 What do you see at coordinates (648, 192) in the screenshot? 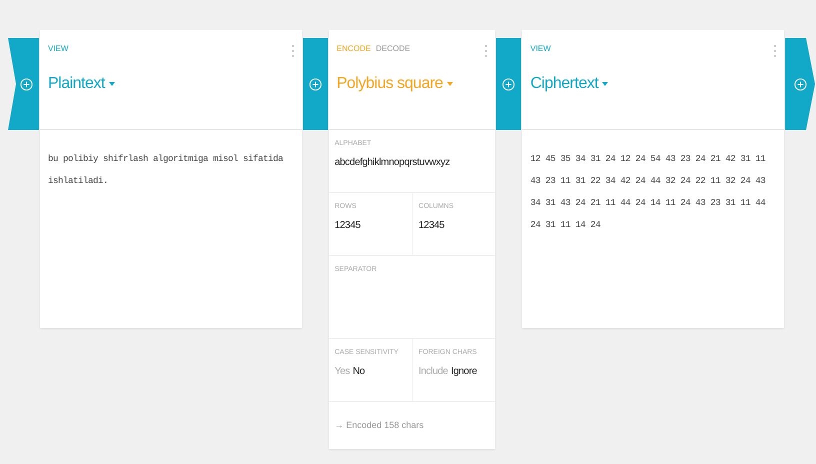
I see `text-output: 12 45 35 34 31 24 12 24 54 43 23 24 21 42 31 11 43 23 11 31 22 34 42 24 44 32 24 22 11 32 24 43 34 31 43 24 21 11 44 24 14 11 24 43 23 31 11 44 24 31 11 14 24` at bounding box center [648, 192].